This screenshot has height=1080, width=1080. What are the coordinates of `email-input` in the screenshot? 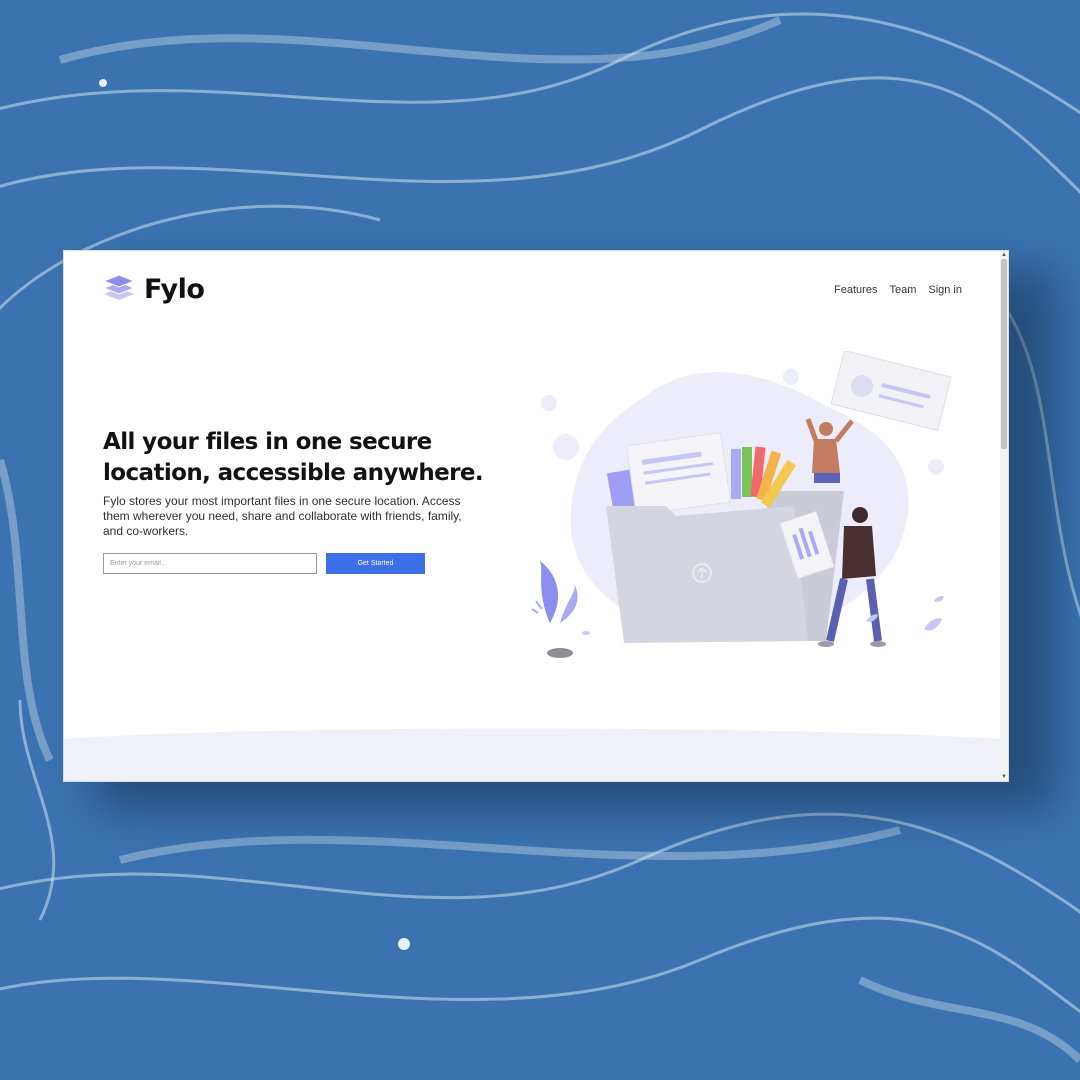 It's located at (210, 563).